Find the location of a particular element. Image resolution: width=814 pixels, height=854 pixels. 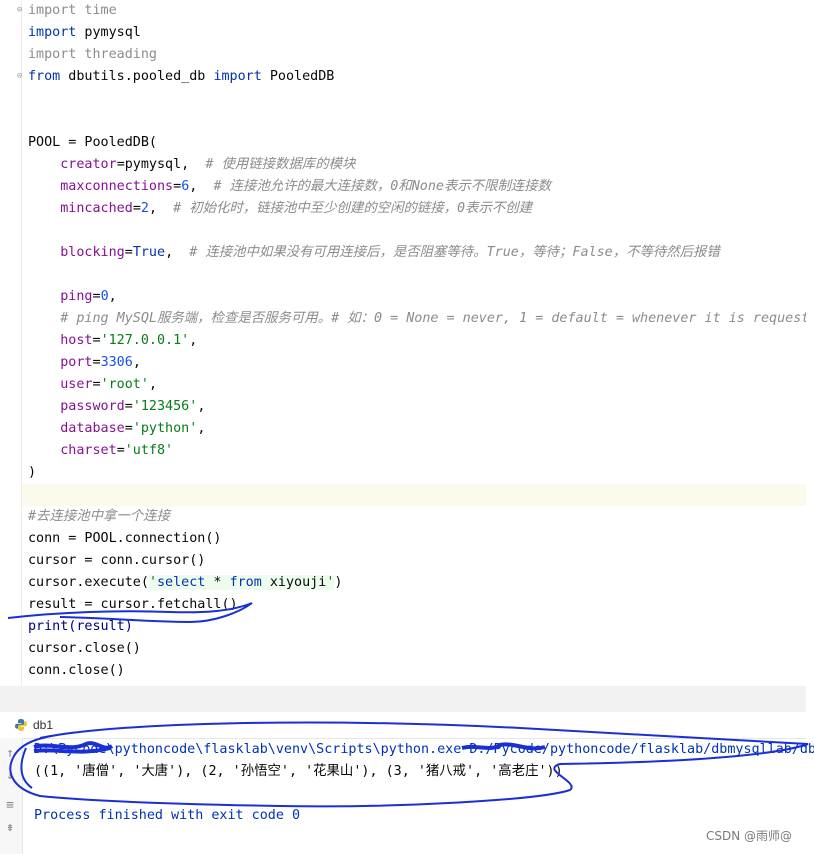

code-line: creator=pymysql, # 使用链接数据库的模块 is located at coordinates (208, 164).